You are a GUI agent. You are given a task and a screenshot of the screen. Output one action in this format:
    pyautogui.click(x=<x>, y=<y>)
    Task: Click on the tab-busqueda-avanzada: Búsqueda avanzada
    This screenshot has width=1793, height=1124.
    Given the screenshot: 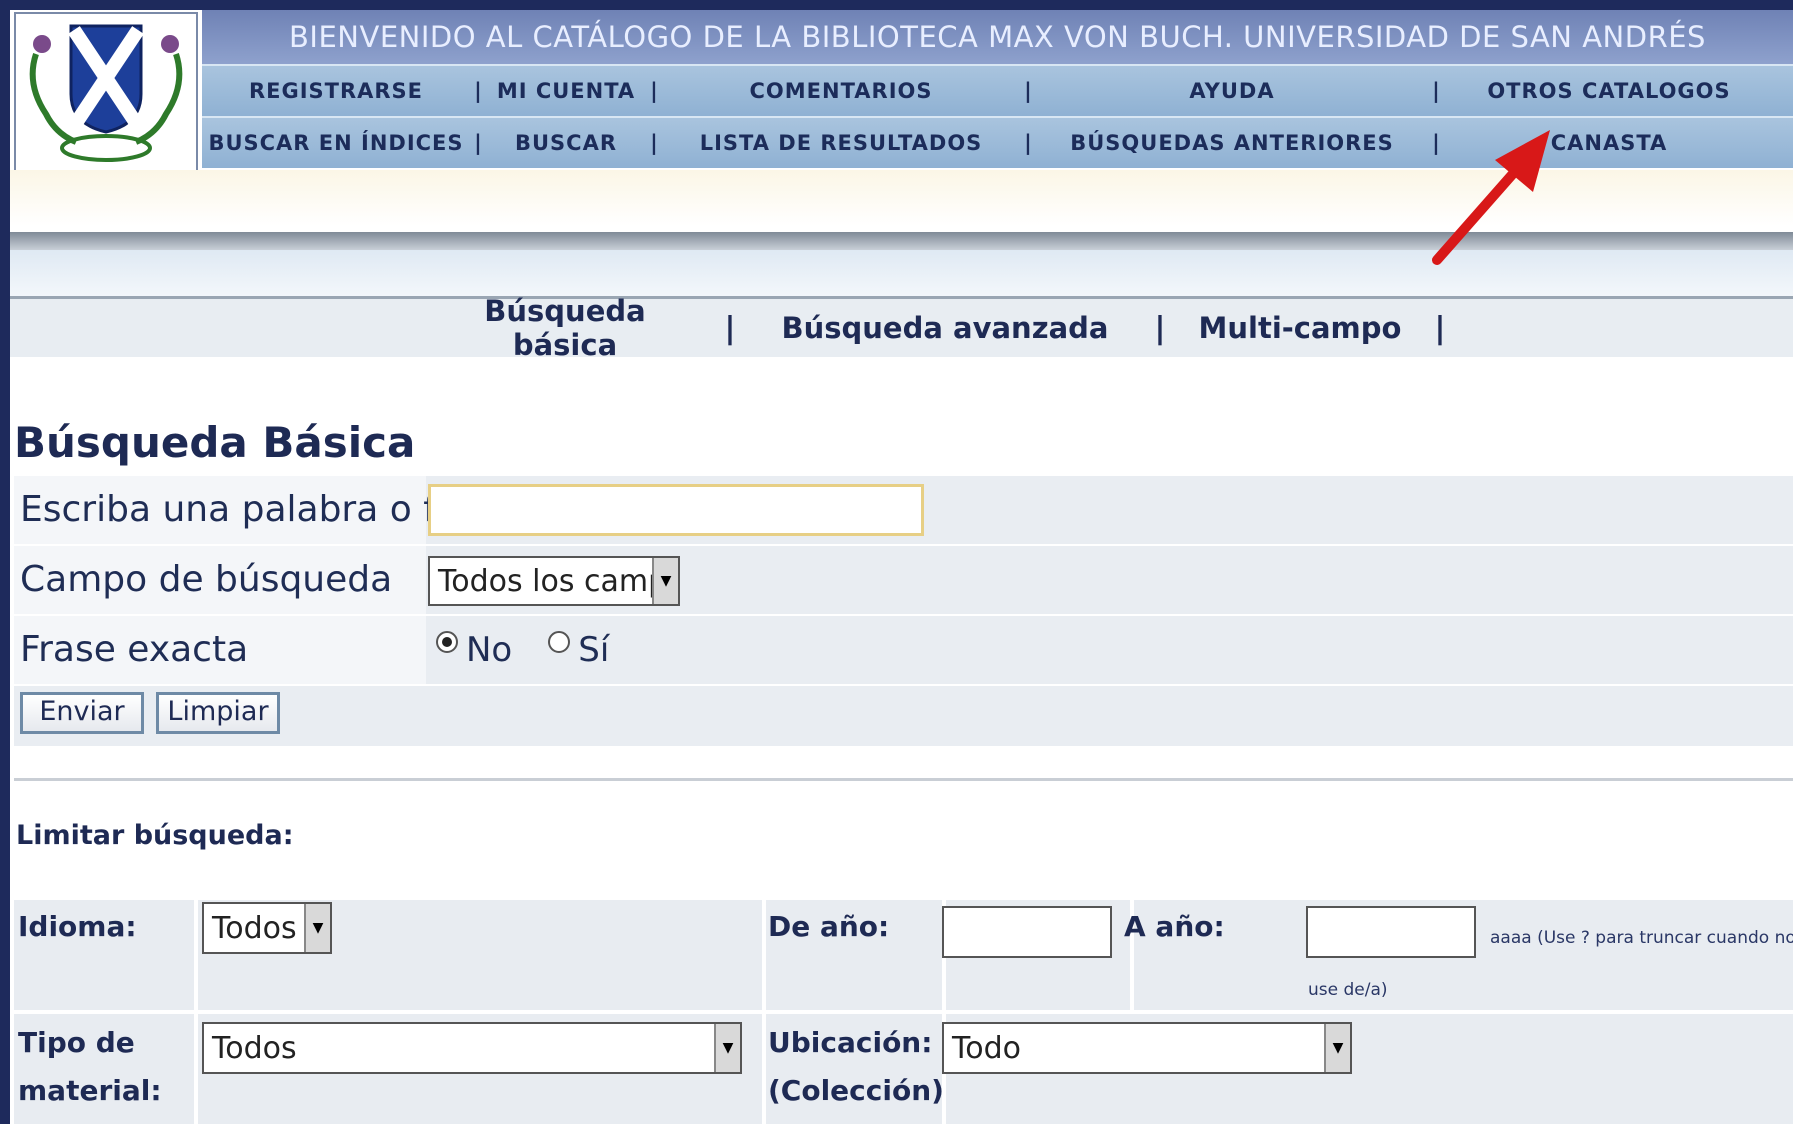 What is the action you would take?
    pyautogui.click(x=945, y=328)
    